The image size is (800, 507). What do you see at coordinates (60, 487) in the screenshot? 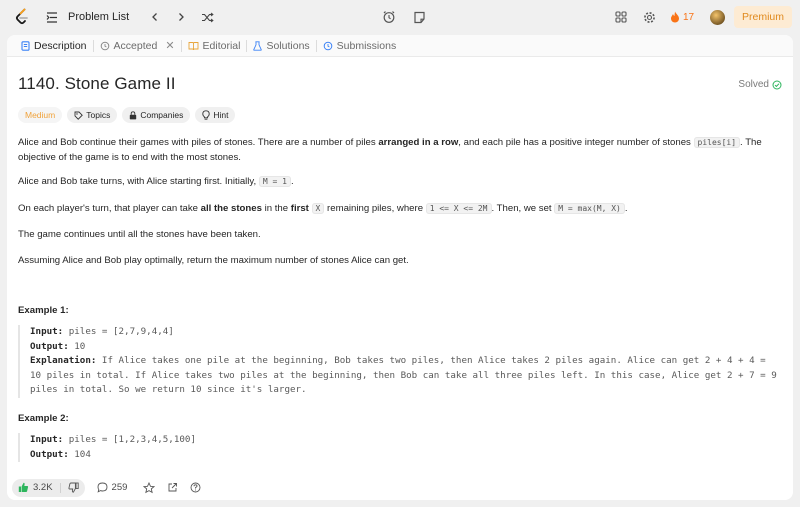
I see `vote-divider` at bounding box center [60, 487].